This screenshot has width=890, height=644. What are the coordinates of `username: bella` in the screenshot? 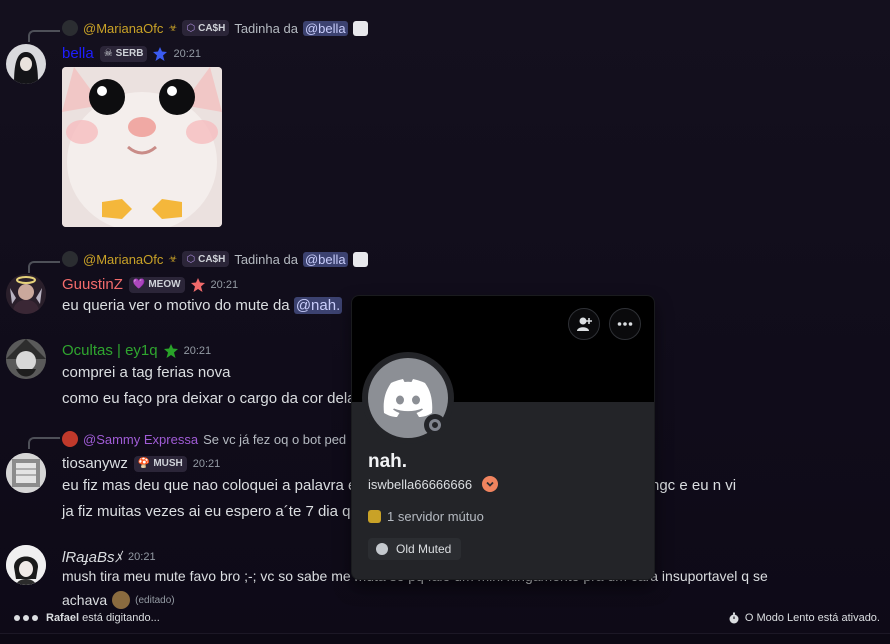 It's located at (78, 53).